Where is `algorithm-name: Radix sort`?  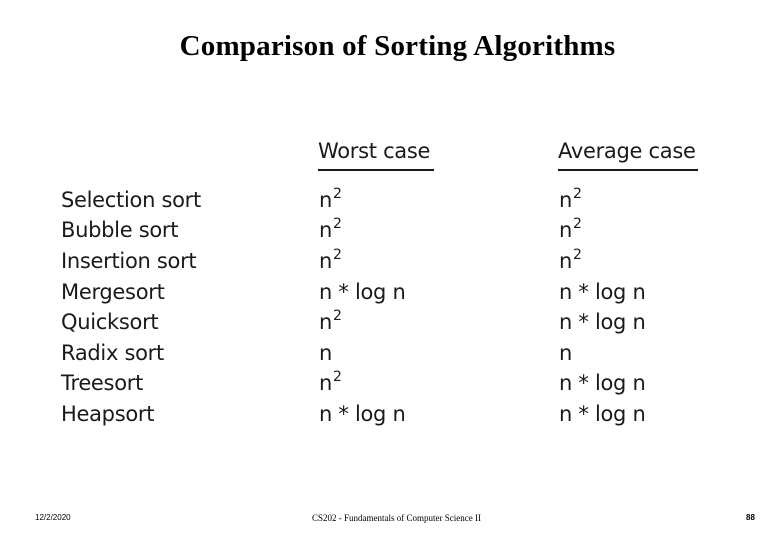 algorithm-name: Radix sort is located at coordinates (112, 353).